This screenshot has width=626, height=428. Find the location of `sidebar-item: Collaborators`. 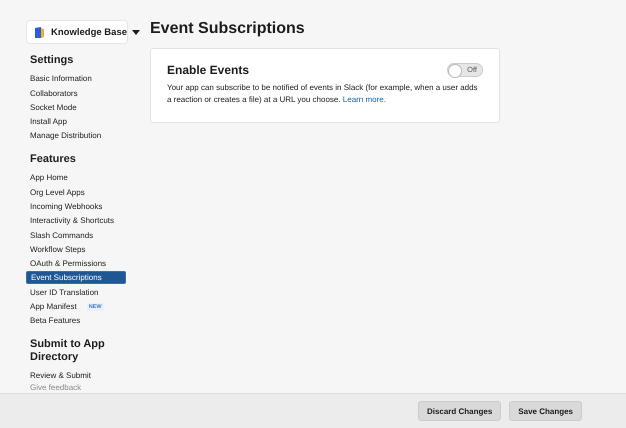

sidebar-item: Collaborators is located at coordinates (54, 93).